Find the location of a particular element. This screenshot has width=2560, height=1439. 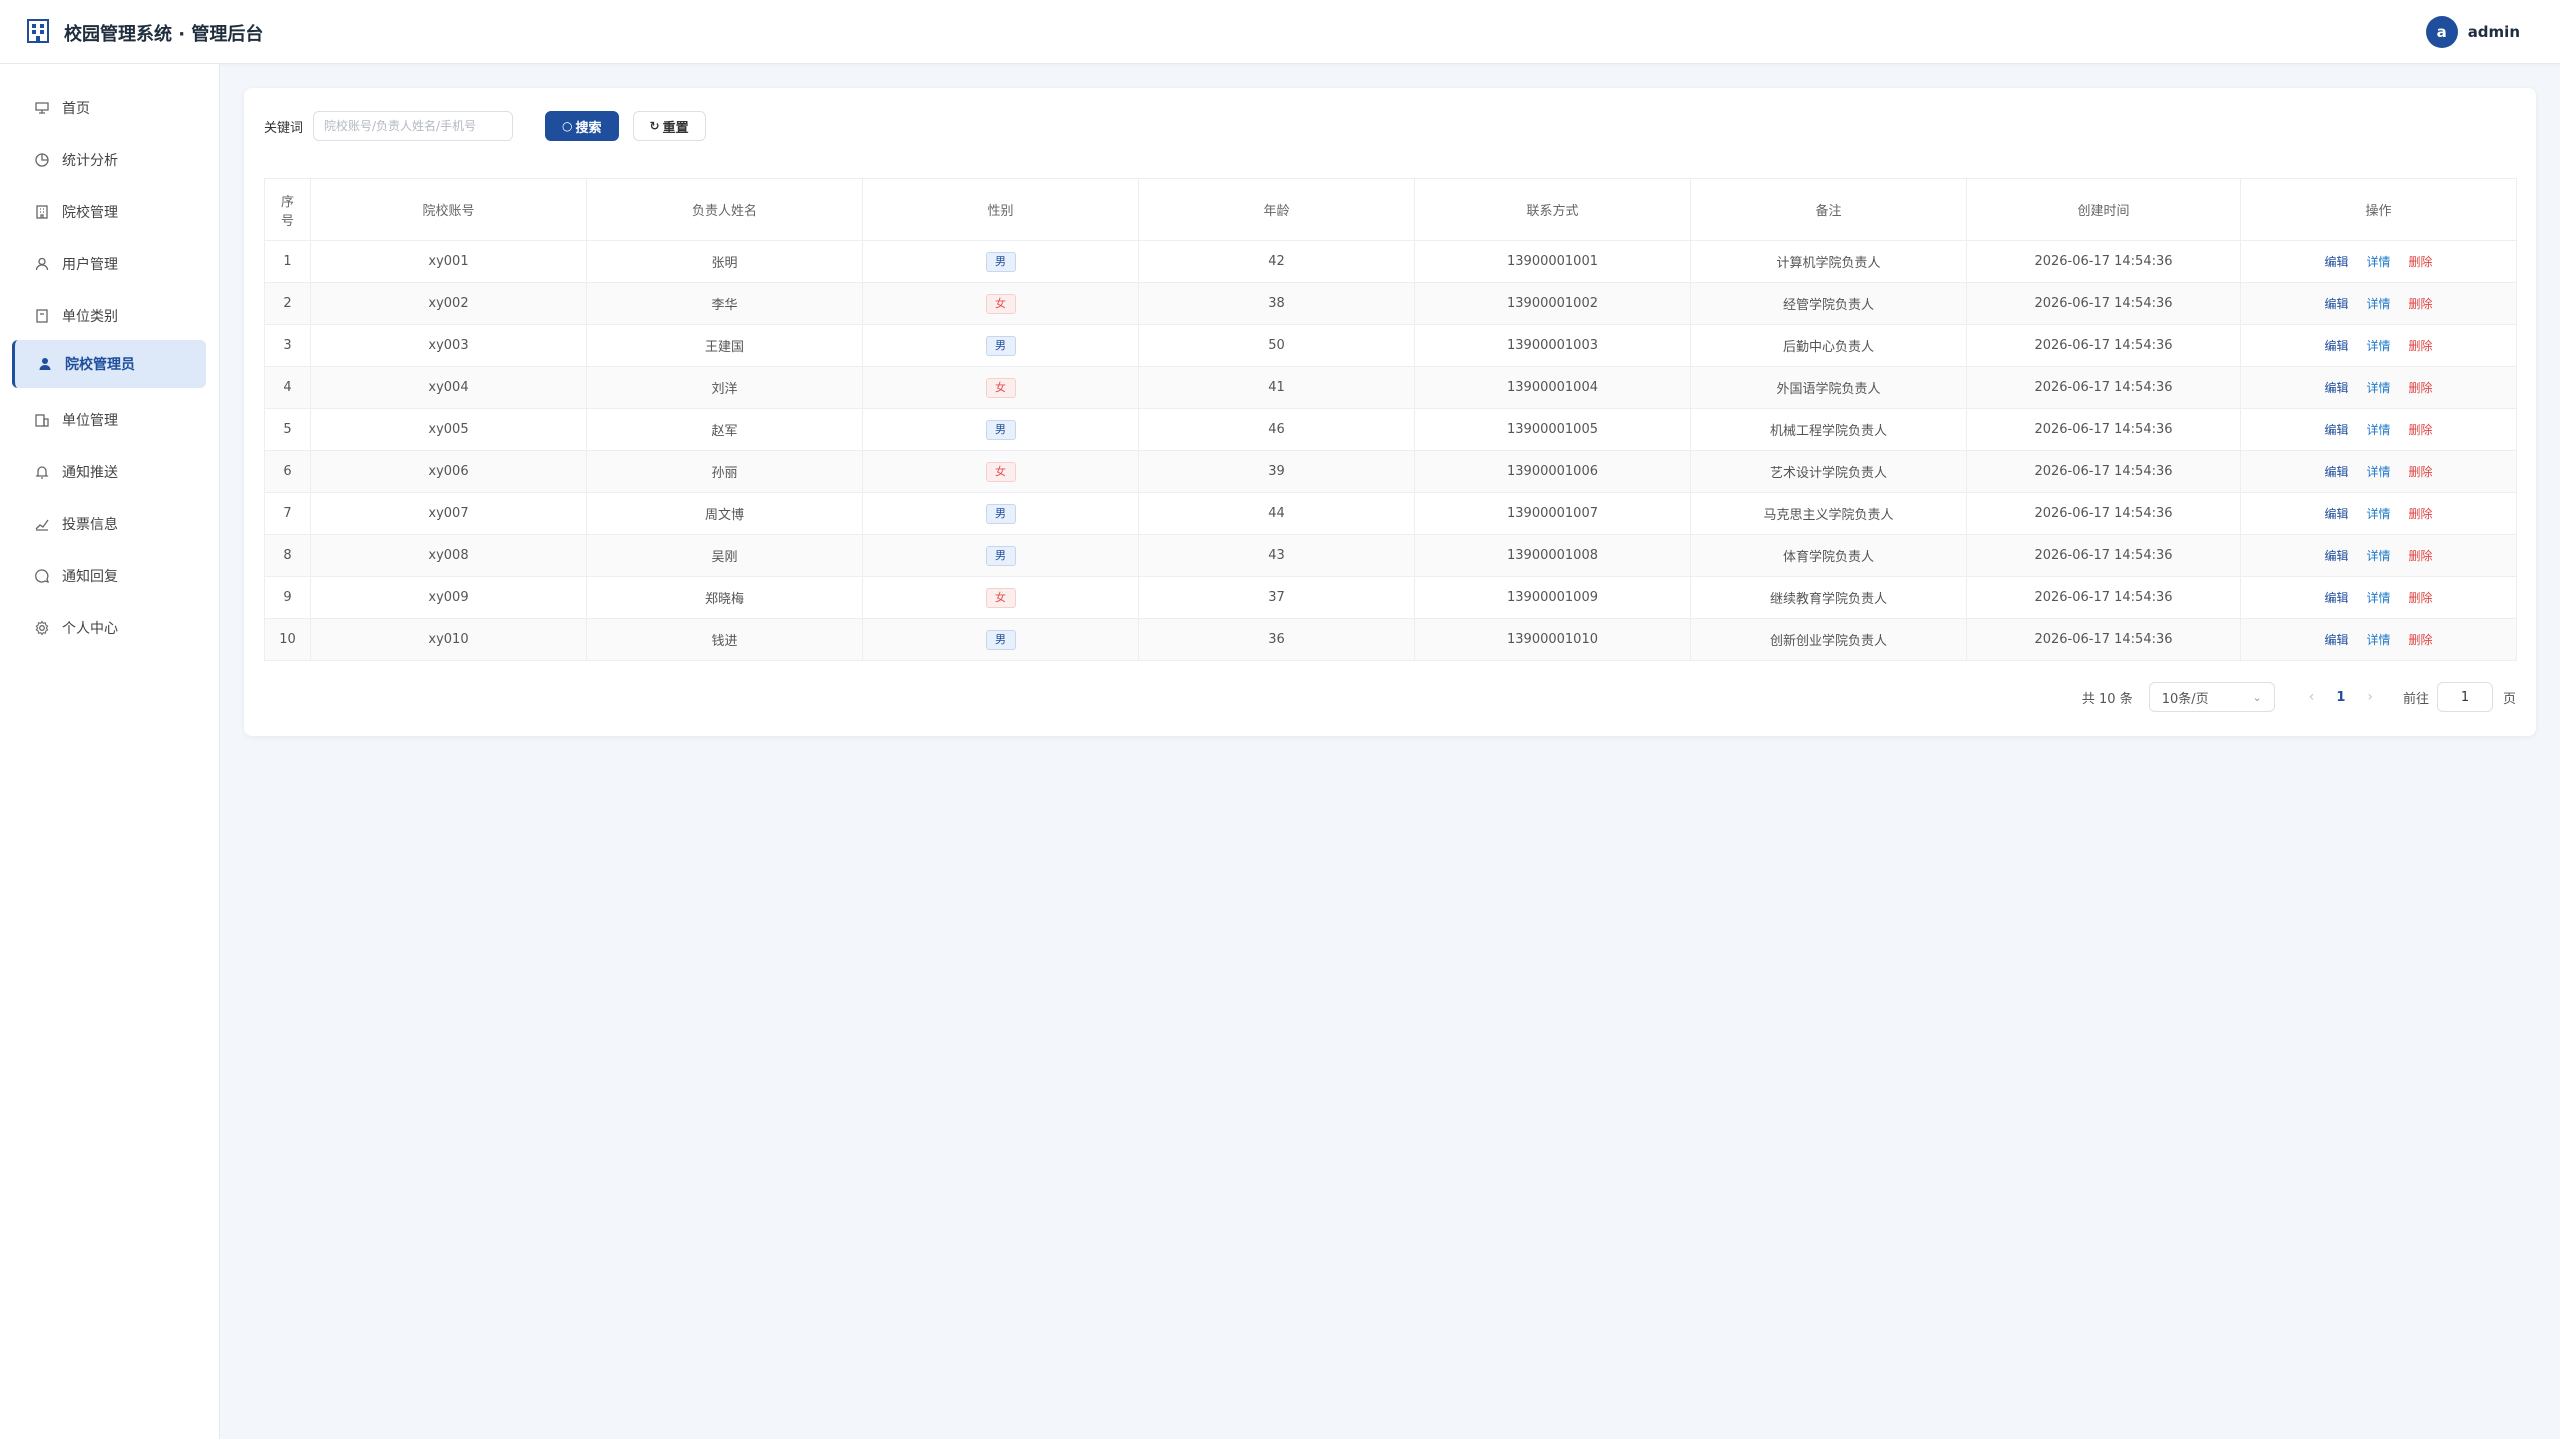

page-number-current: 1 is located at coordinates (2340, 697).